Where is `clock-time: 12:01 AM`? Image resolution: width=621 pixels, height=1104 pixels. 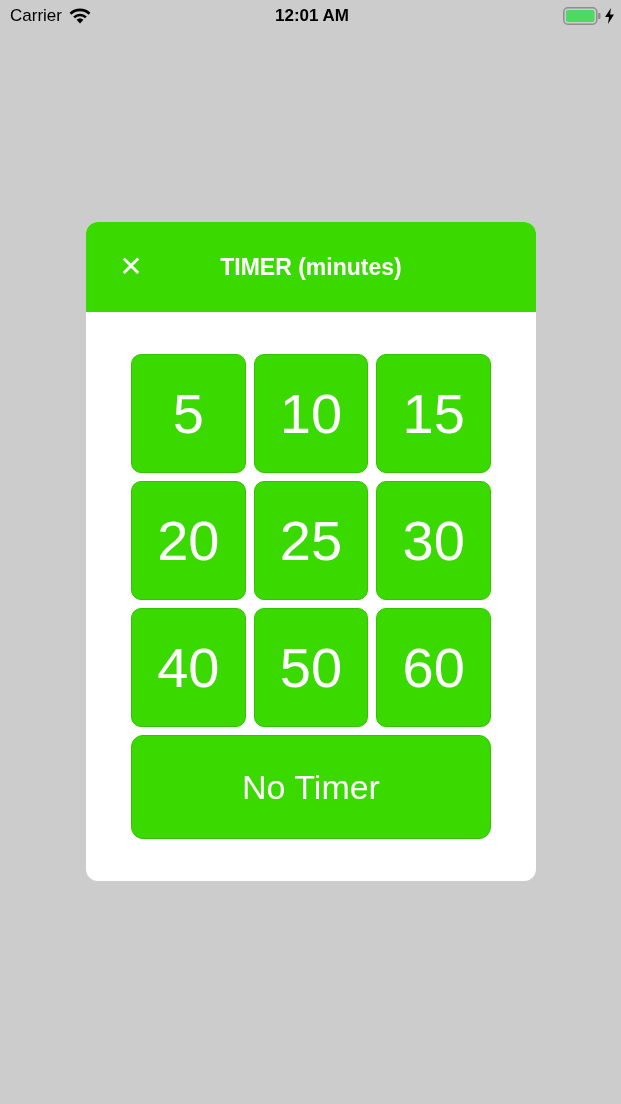
clock-time: 12:01 AM is located at coordinates (312, 16).